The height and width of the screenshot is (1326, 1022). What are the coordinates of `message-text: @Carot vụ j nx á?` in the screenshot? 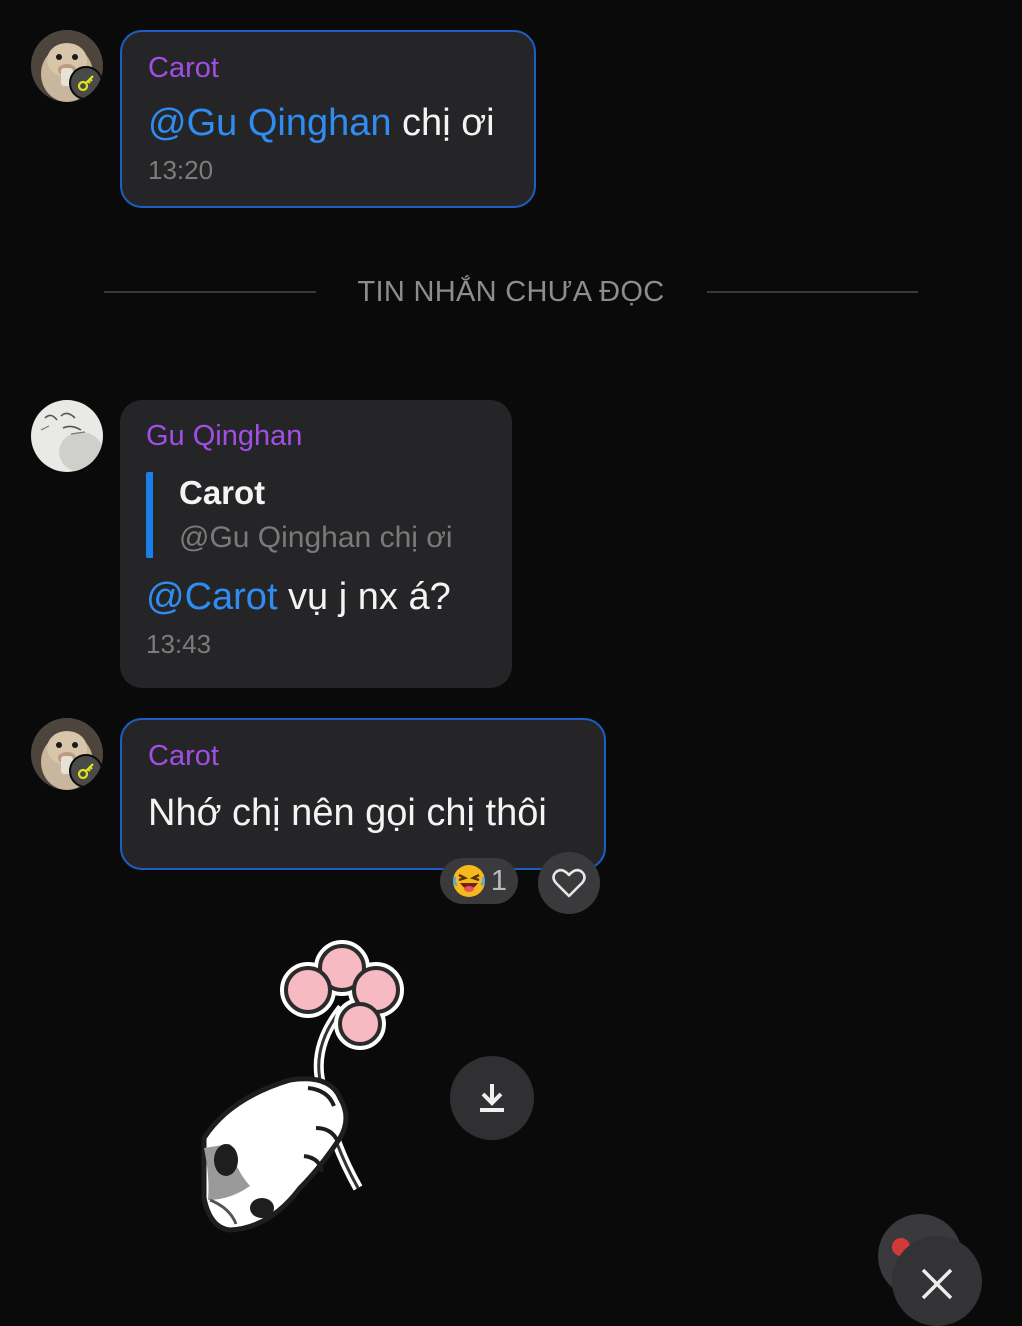 It's located at (316, 597).